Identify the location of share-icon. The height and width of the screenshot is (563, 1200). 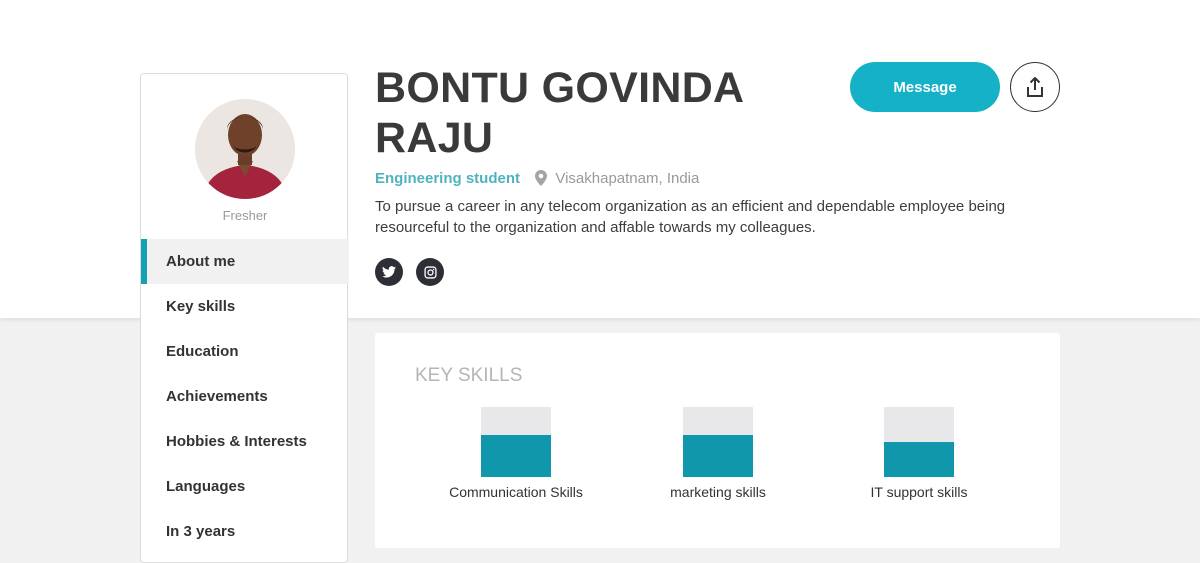
(1035, 87).